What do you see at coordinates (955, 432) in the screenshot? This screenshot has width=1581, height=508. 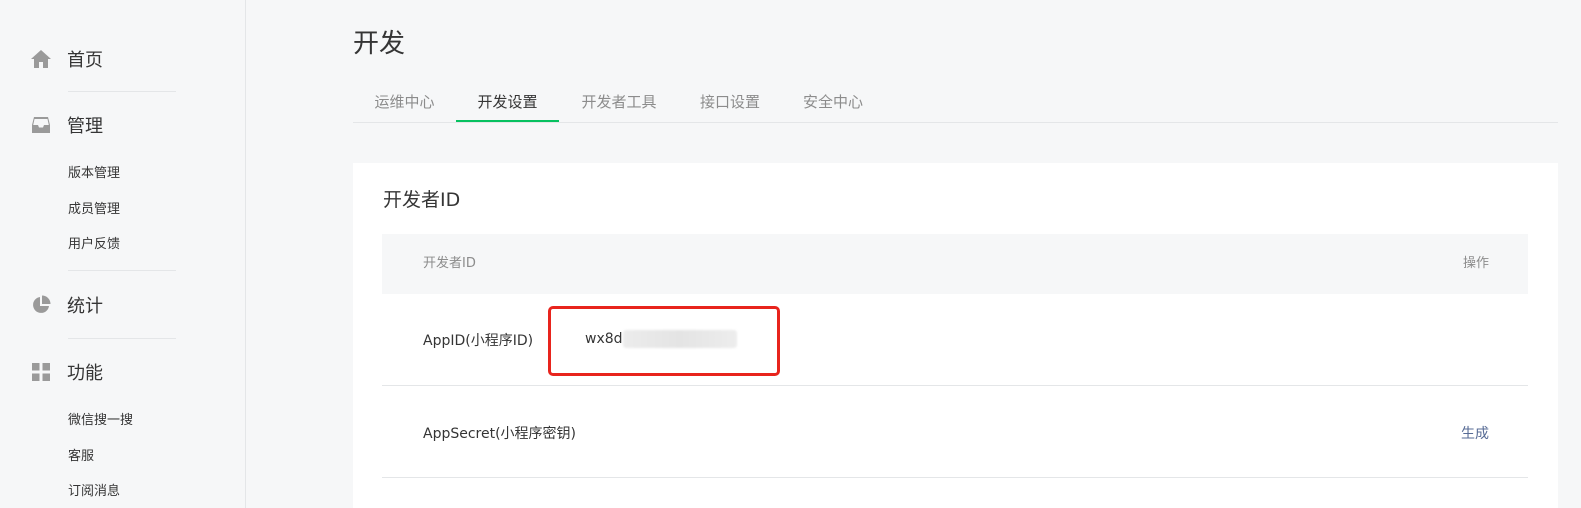 I see `table-row: AppSecret(小程序密钥) 生成` at bounding box center [955, 432].